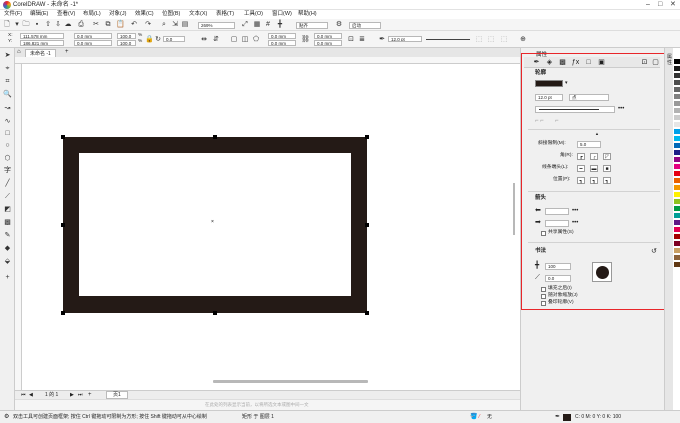 This screenshot has height=423, width=680. I want to click on selection-handle-tc, so click(215, 137).